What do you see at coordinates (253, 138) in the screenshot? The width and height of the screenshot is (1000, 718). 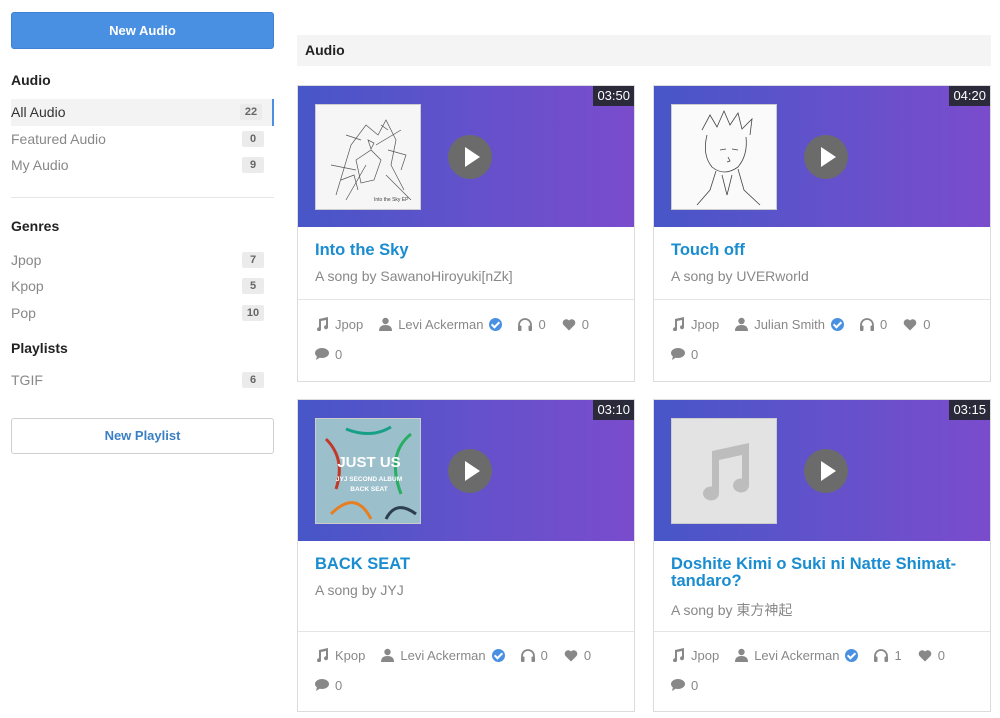 I see `count-badge: 0` at bounding box center [253, 138].